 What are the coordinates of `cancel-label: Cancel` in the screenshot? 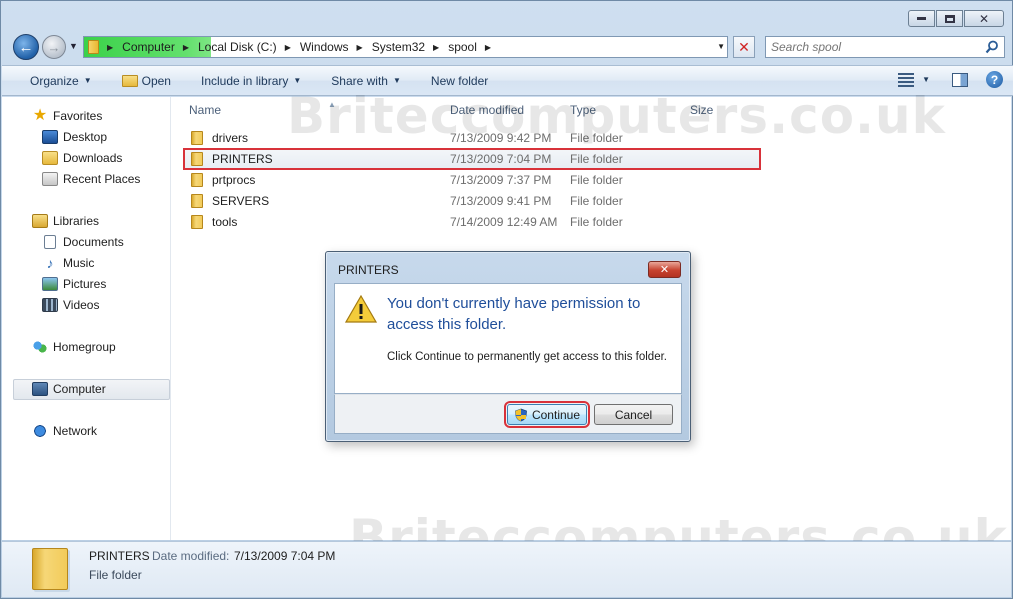 It's located at (633, 414).